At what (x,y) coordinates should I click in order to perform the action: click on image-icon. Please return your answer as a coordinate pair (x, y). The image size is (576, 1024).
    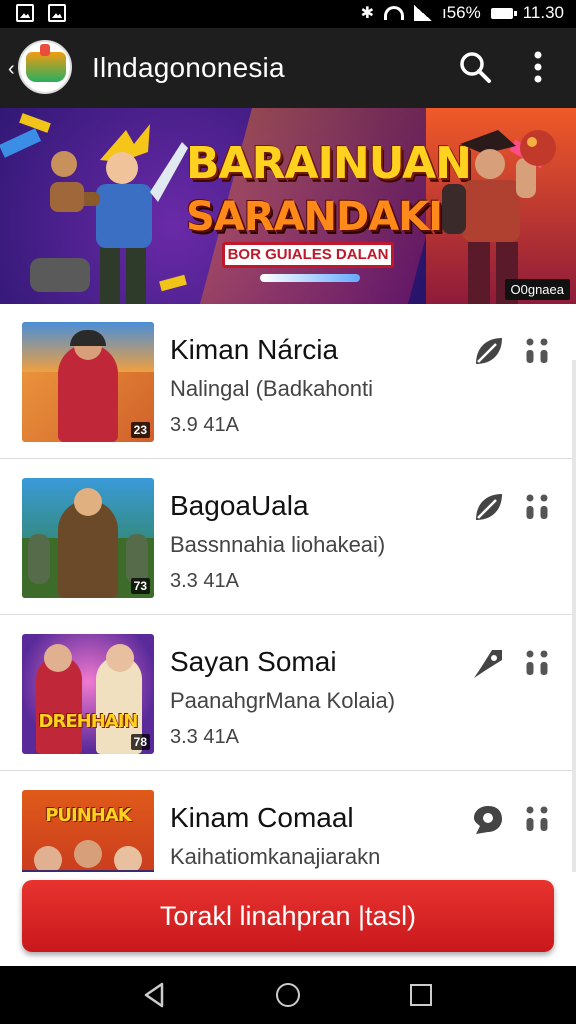
    Looking at the image, I should click on (25, 13).